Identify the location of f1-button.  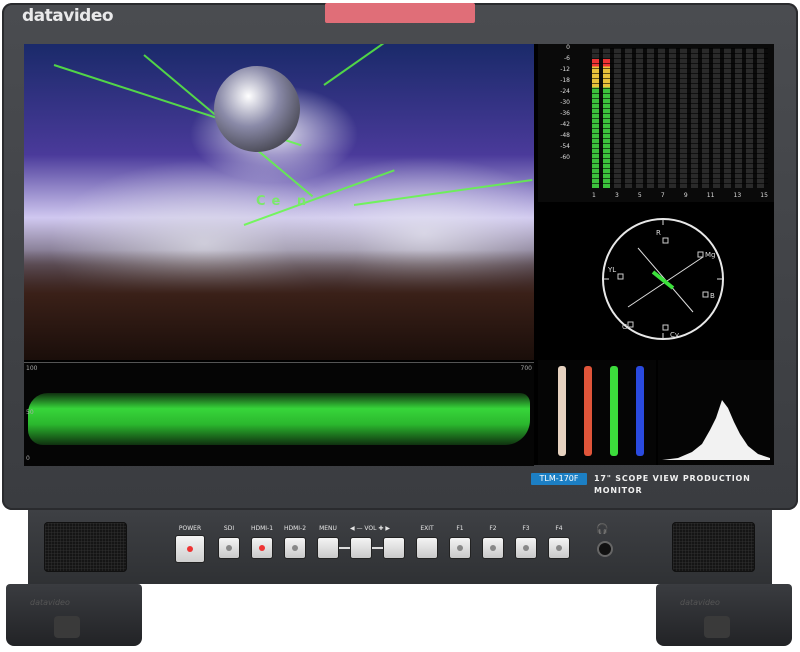
(460, 548).